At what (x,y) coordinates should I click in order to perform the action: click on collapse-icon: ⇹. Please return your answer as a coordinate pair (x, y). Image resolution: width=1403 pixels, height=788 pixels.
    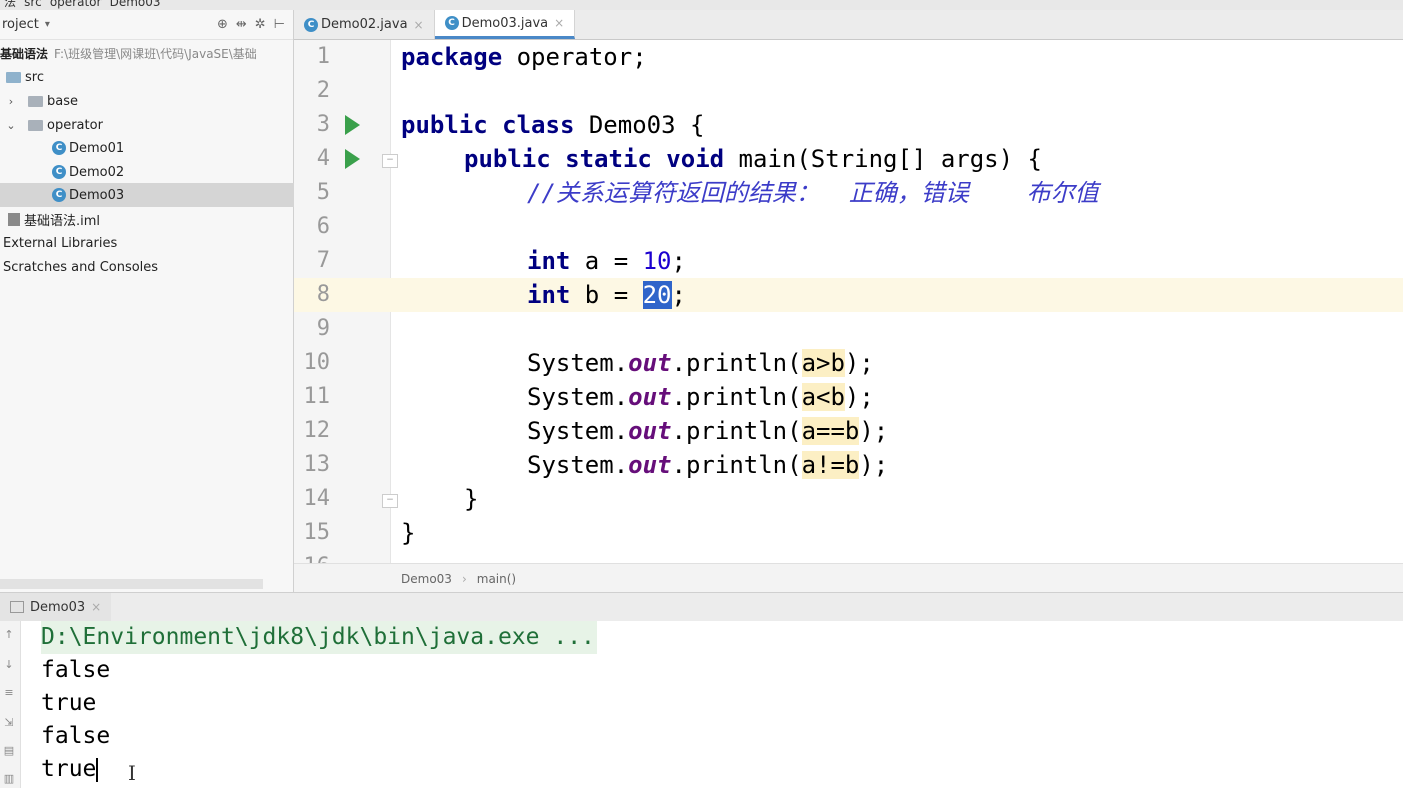
    Looking at the image, I should click on (241, 24).